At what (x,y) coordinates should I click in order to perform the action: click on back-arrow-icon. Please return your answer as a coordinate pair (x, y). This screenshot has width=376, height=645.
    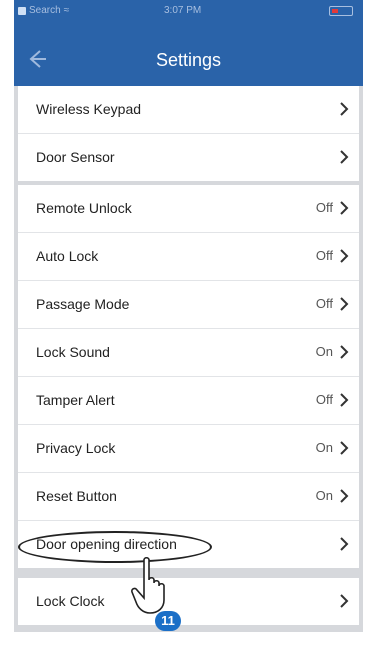
    Looking at the image, I should click on (22, 10).